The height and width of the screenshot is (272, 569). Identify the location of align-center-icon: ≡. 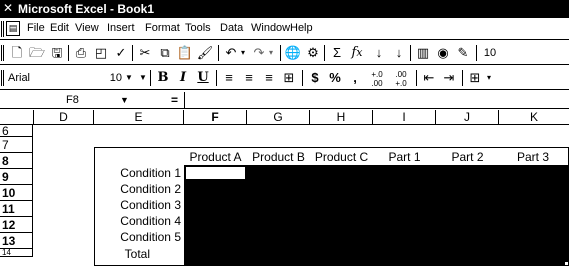
(249, 78).